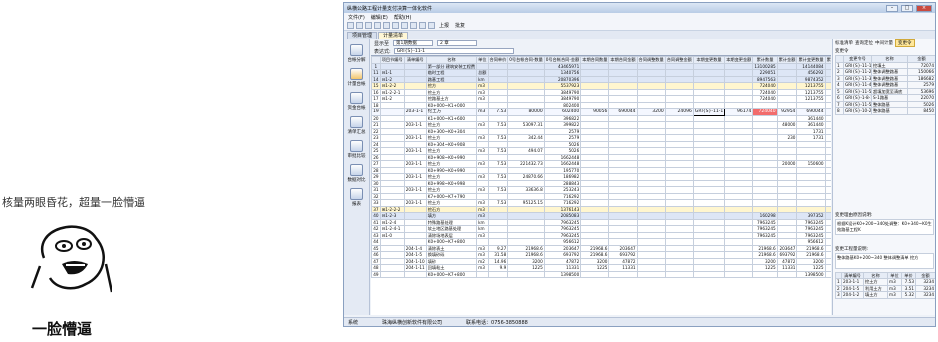 Image resolution: width=938 pixels, height=342 pixels. I want to click on table-cell: GRI{S}-11-1, so click(709, 112).